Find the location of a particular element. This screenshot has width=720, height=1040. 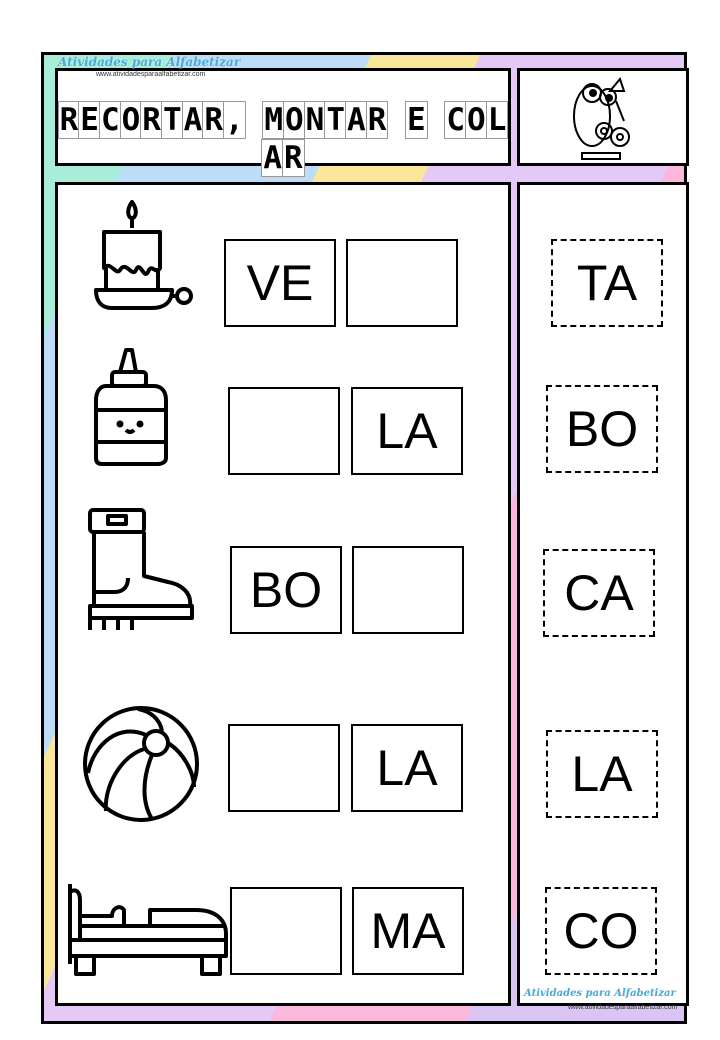

title-letter: , is located at coordinates (234, 120).